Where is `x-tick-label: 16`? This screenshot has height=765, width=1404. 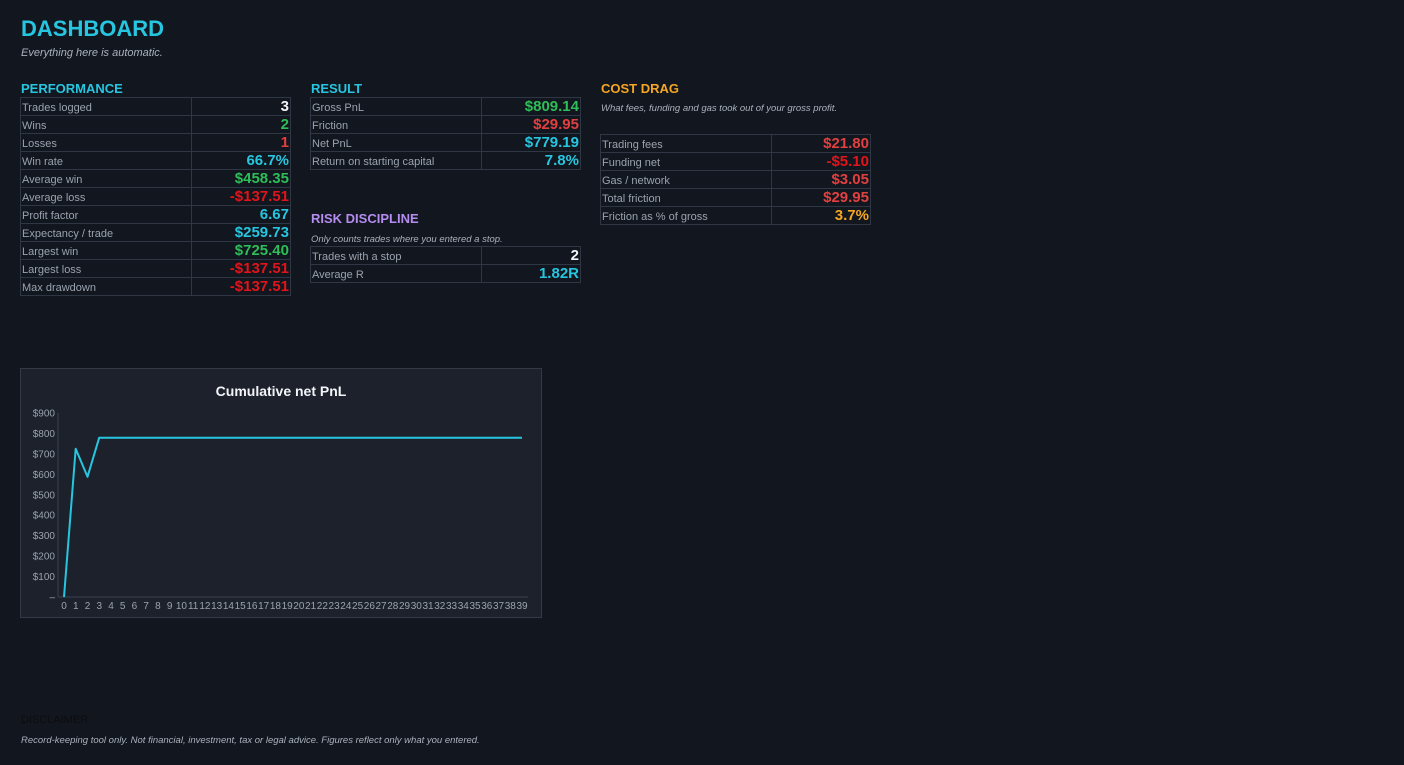 x-tick-label: 16 is located at coordinates (252, 606).